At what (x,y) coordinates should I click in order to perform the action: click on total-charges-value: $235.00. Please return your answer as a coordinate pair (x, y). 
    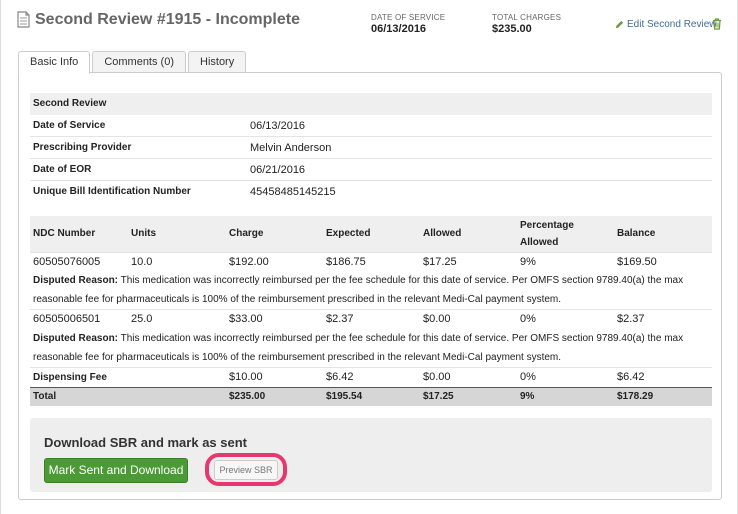
    Looking at the image, I should click on (512, 29).